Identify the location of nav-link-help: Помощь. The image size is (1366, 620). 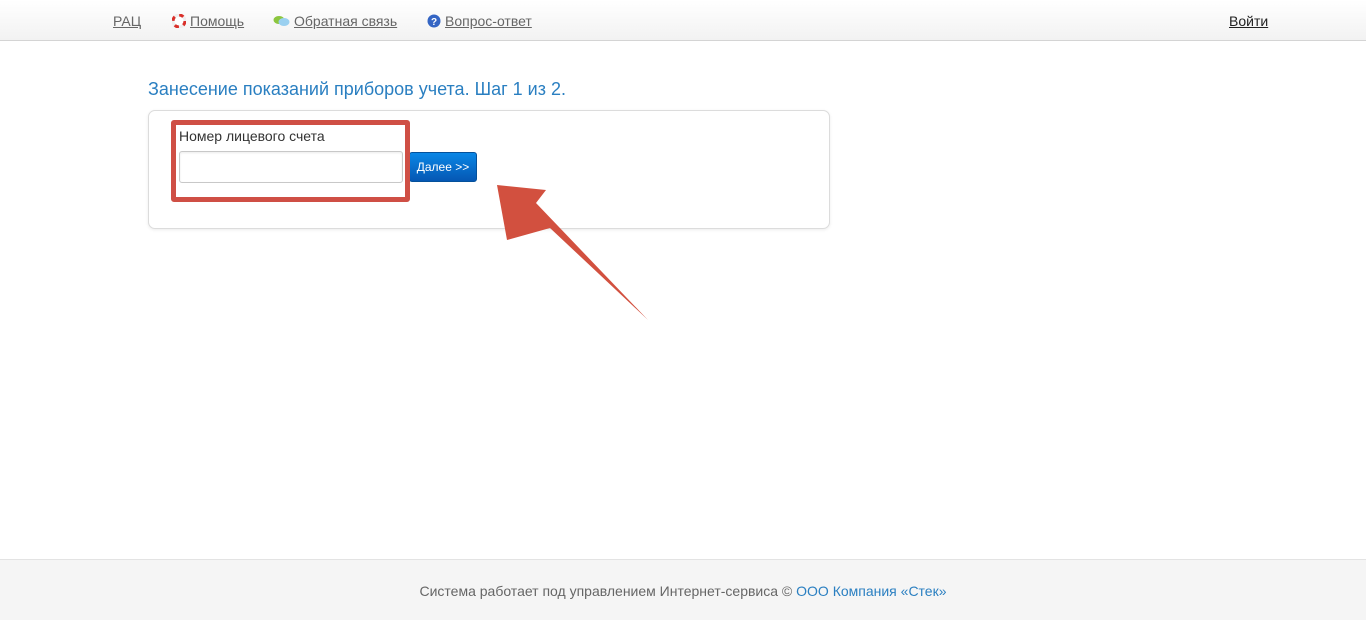
(208, 21).